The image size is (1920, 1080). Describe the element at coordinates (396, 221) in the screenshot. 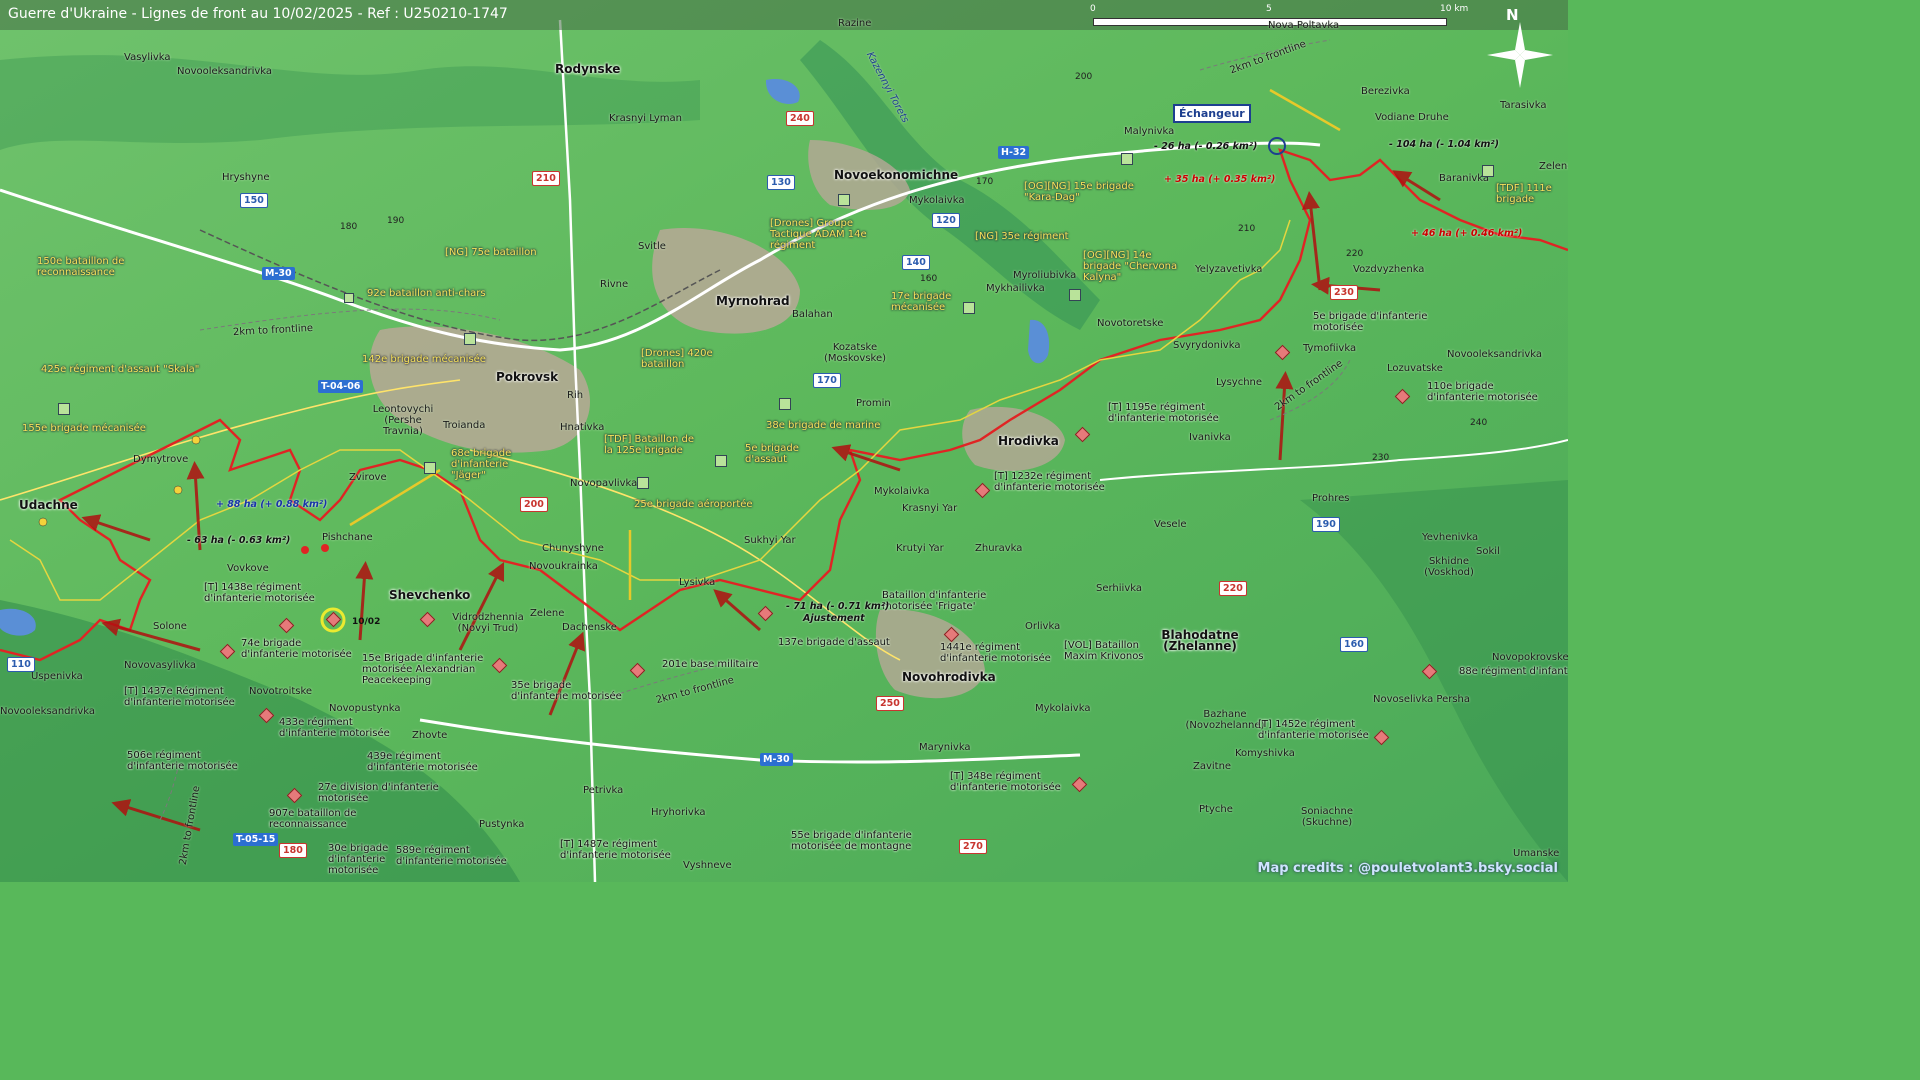

I see `elevation-label: 190` at that location.